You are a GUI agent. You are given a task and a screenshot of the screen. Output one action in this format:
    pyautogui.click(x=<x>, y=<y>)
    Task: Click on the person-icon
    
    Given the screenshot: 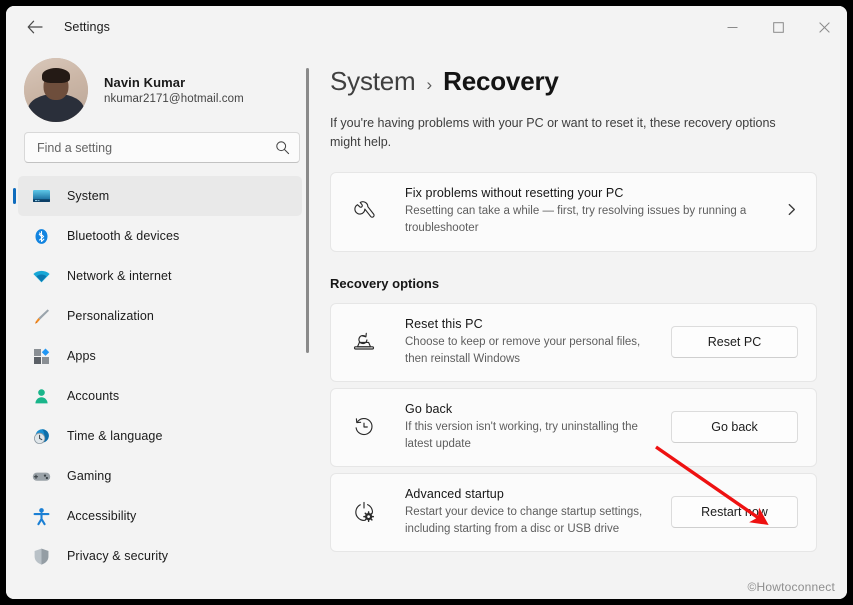 What is the action you would take?
    pyautogui.click(x=41, y=396)
    